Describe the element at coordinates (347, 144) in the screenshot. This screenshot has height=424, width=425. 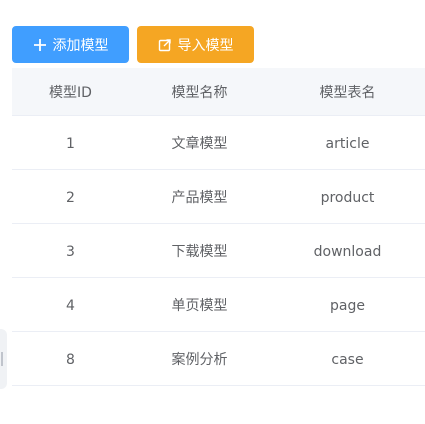
I see `cell-model-table: article` at that location.